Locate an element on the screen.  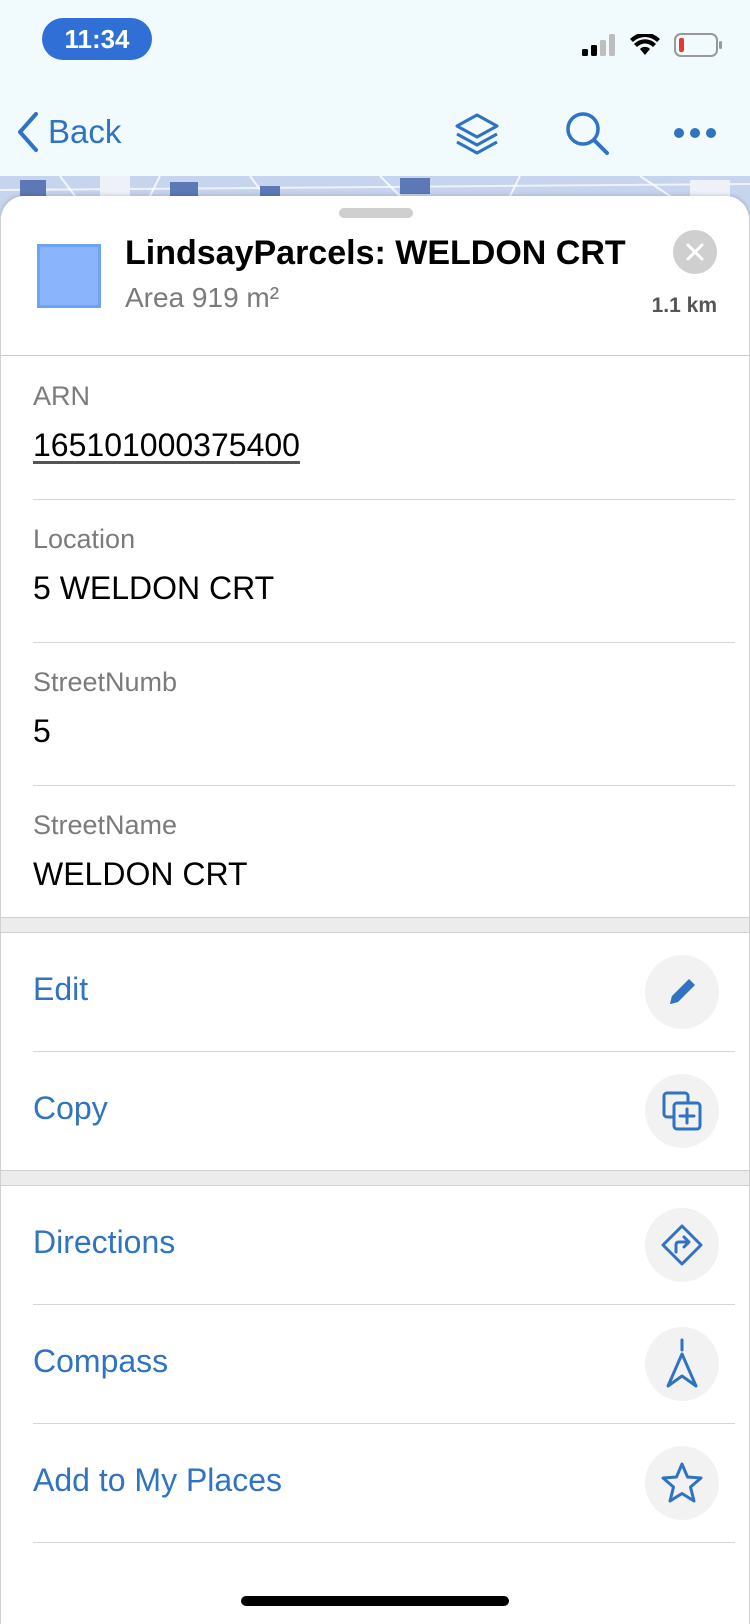
wifi-icon is located at coordinates (645, 44).